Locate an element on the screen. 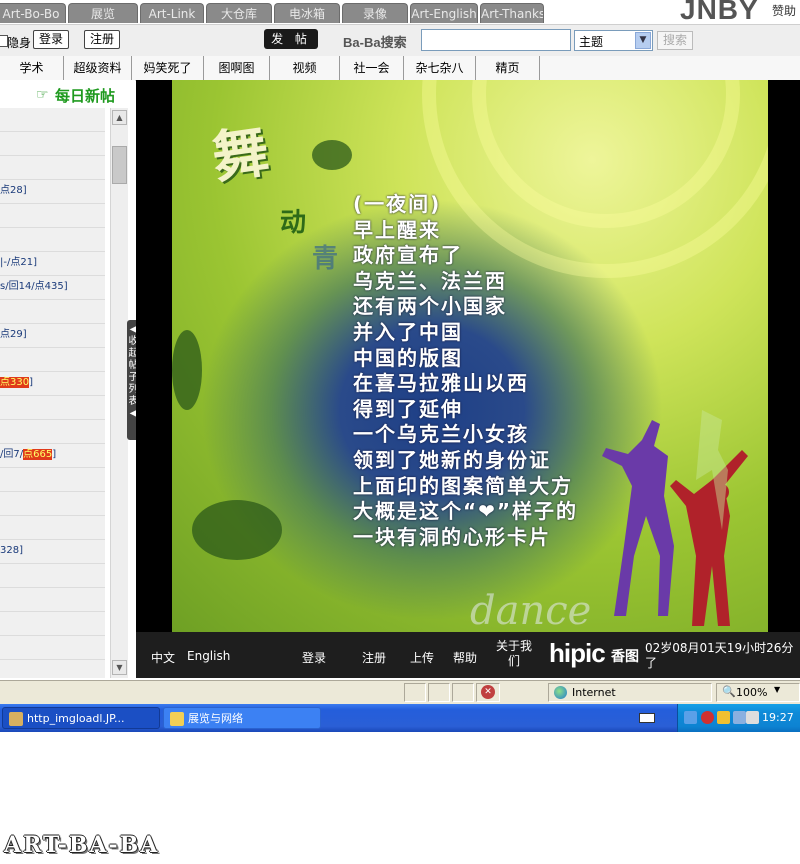 The height and width of the screenshot is (864, 800). post-list-item: 点330] is located at coordinates (52, 384).